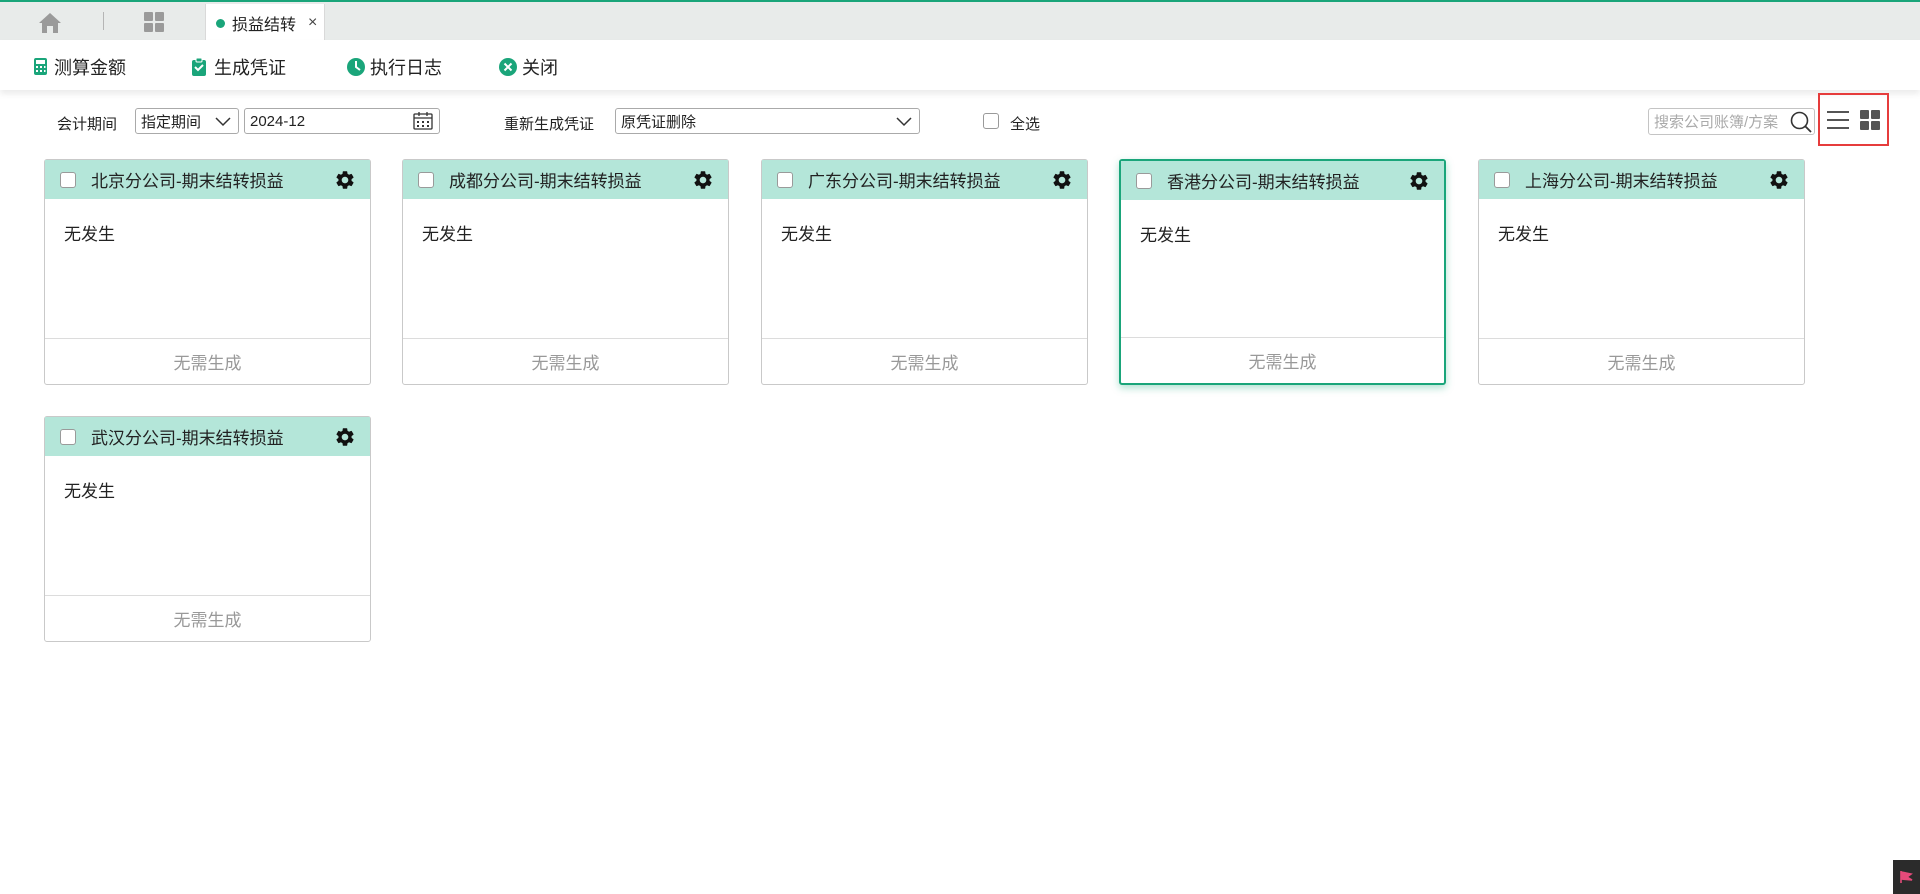  What do you see at coordinates (199, 66) in the screenshot?
I see `clipboard-icon` at bounding box center [199, 66].